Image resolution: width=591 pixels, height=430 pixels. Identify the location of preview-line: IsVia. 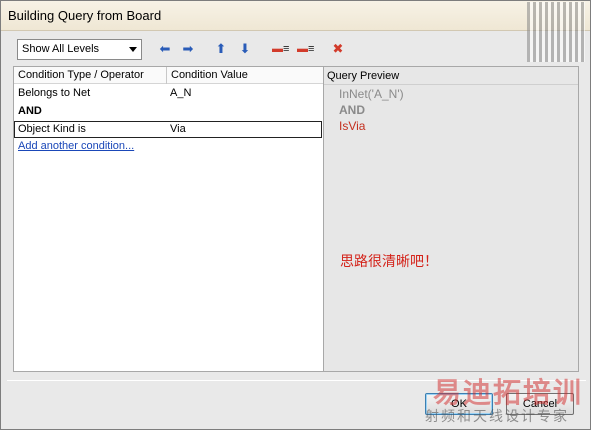
(352, 126).